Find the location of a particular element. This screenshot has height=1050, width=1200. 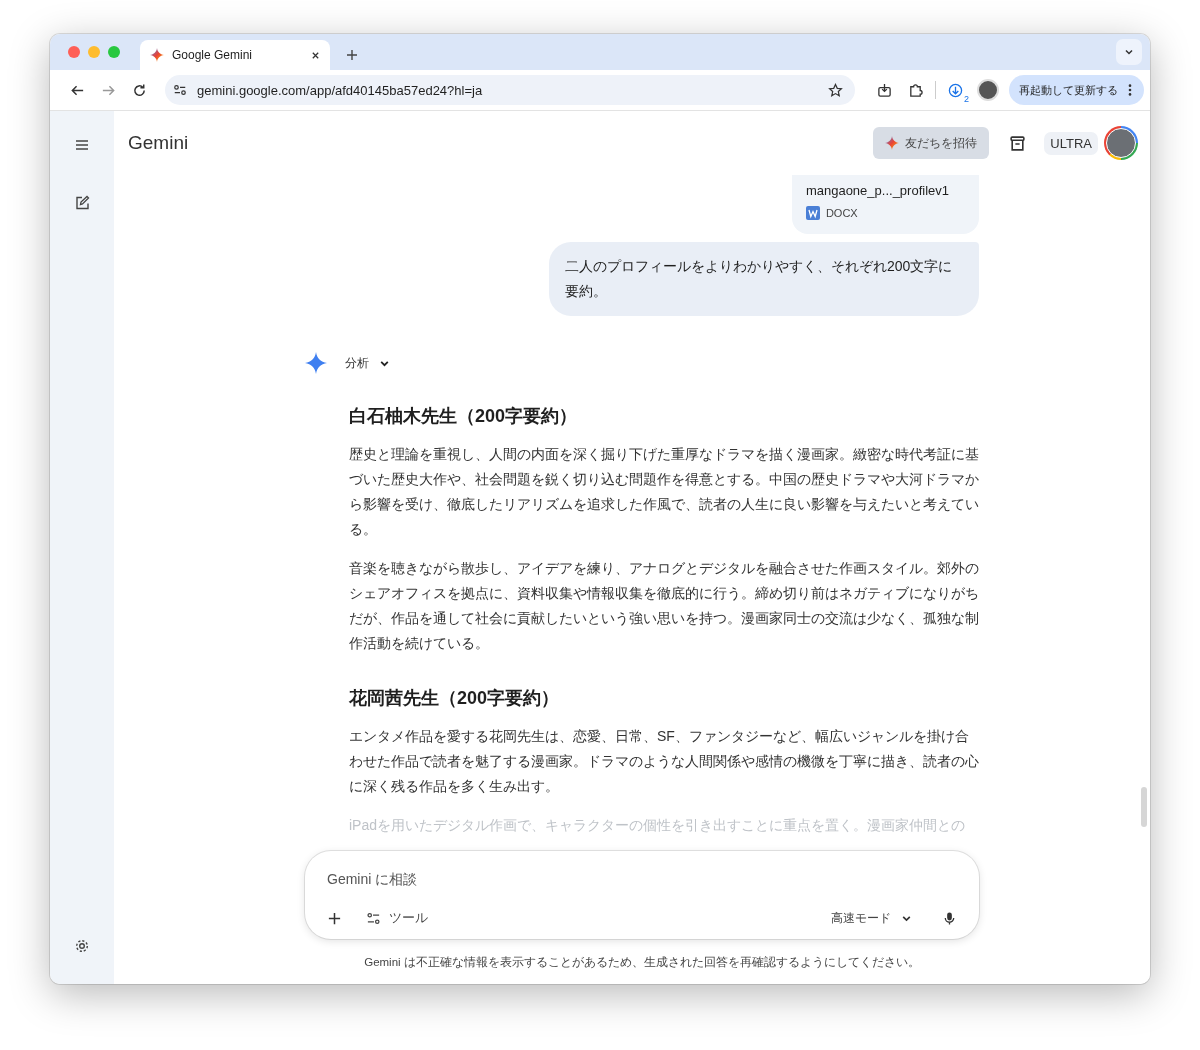

file-name: mangaone_p..._profilev1 is located at coordinates (877, 190).